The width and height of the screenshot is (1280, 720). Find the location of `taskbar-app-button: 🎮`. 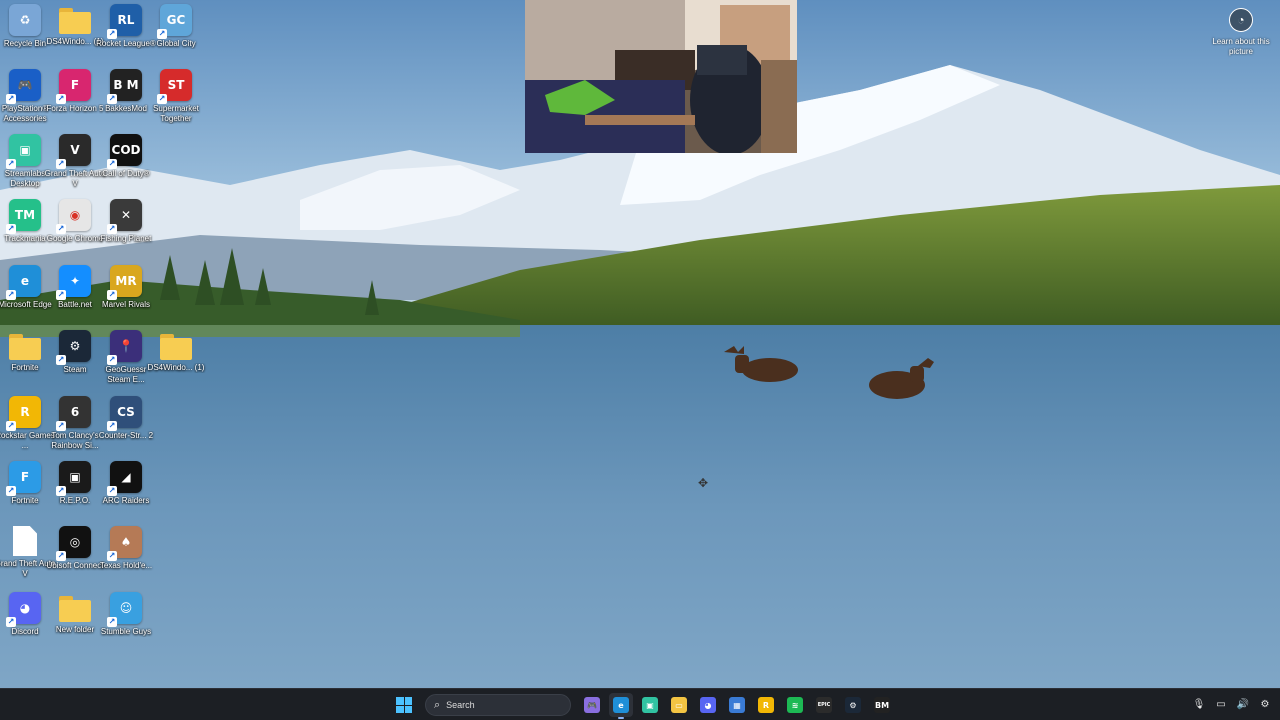

taskbar-app-button: 🎮 is located at coordinates (592, 705).